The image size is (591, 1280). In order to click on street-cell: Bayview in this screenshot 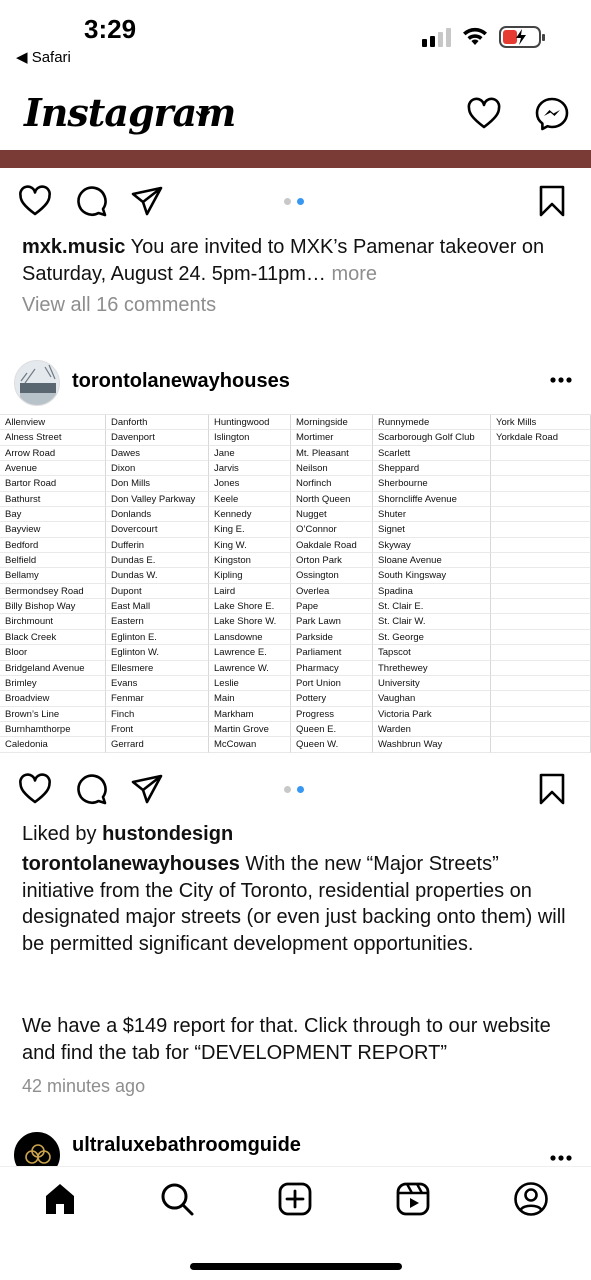, I will do `click(53, 530)`.